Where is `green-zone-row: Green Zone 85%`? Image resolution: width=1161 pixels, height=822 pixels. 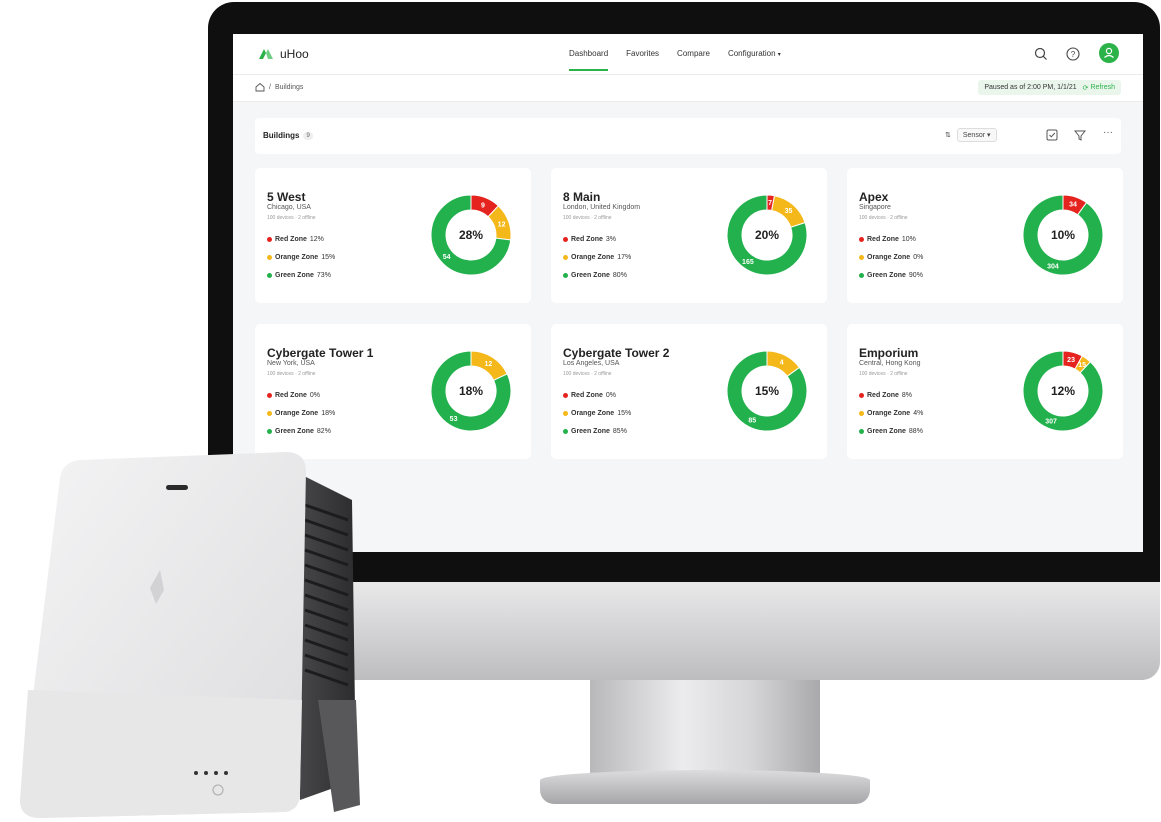 green-zone-row: Green Zone 85% is located at coordinates (595, 431).